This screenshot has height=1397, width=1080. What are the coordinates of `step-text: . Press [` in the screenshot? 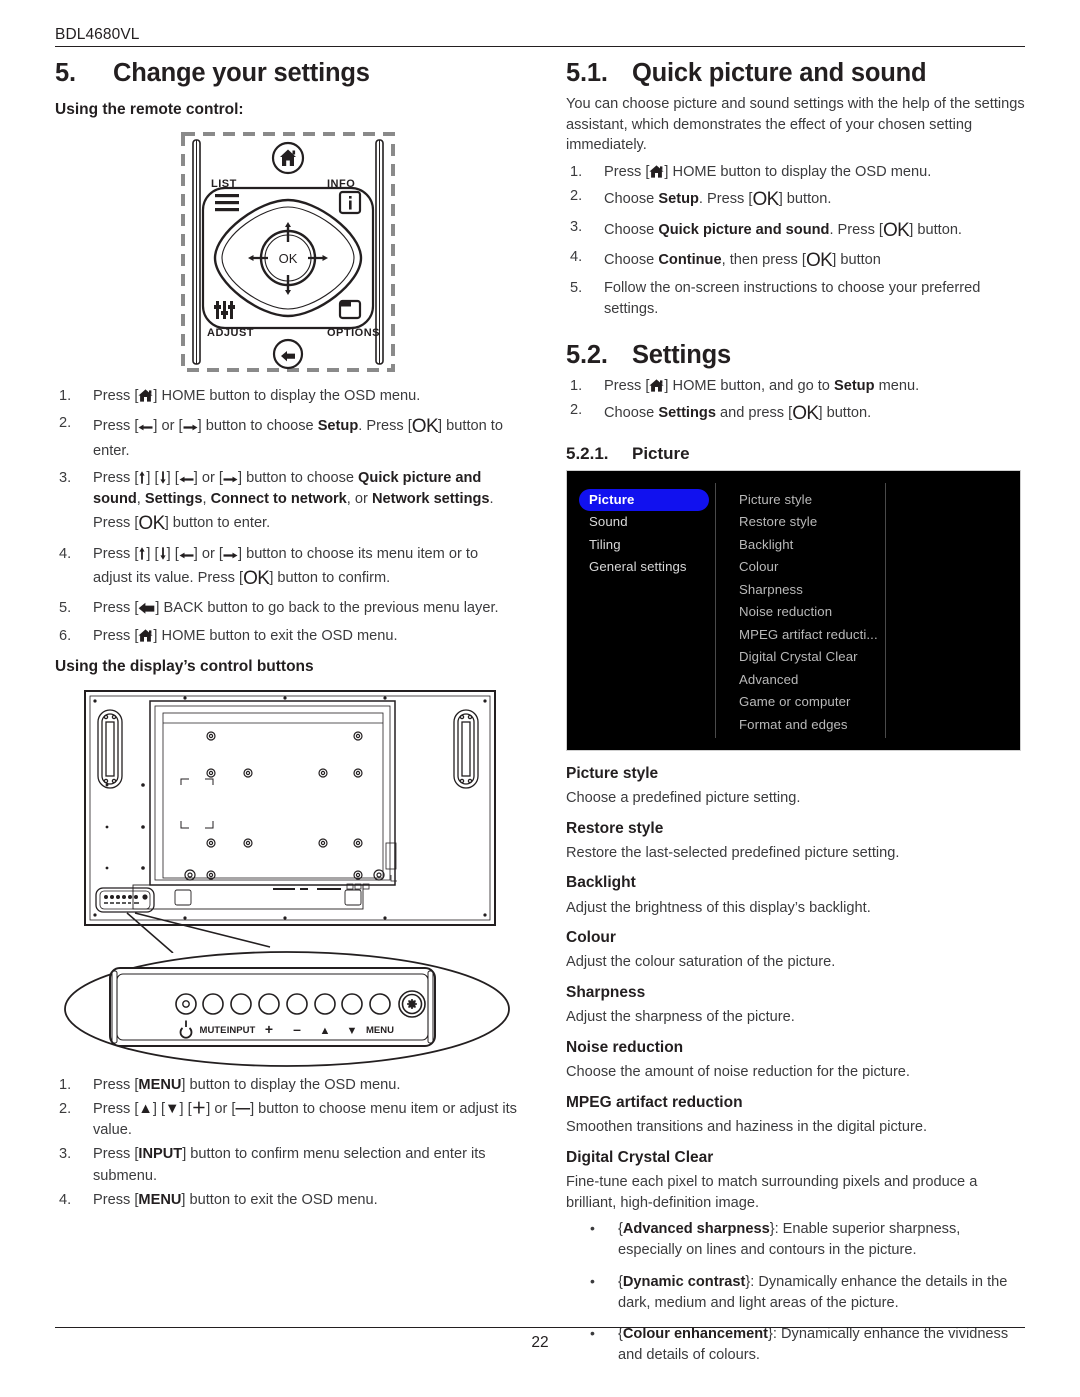 It's located at (385, 426).